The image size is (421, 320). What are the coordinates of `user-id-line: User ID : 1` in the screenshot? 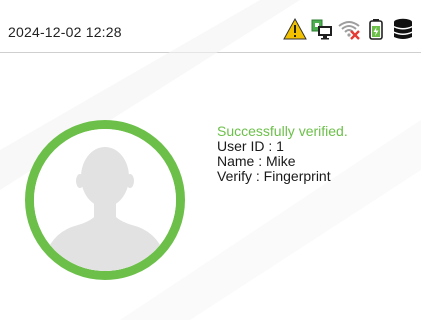 It's located at (250, 146).